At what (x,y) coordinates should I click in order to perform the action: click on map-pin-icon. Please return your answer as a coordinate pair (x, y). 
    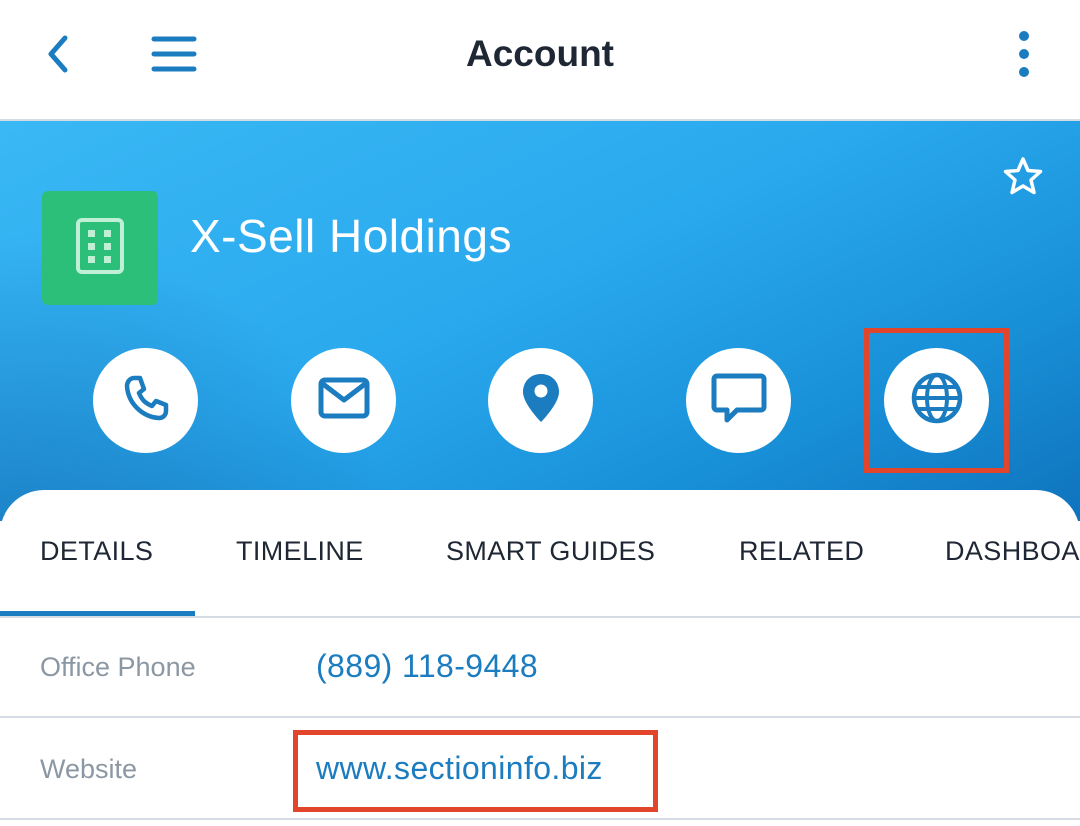
    Looking at the image, I should click on (541, 400).